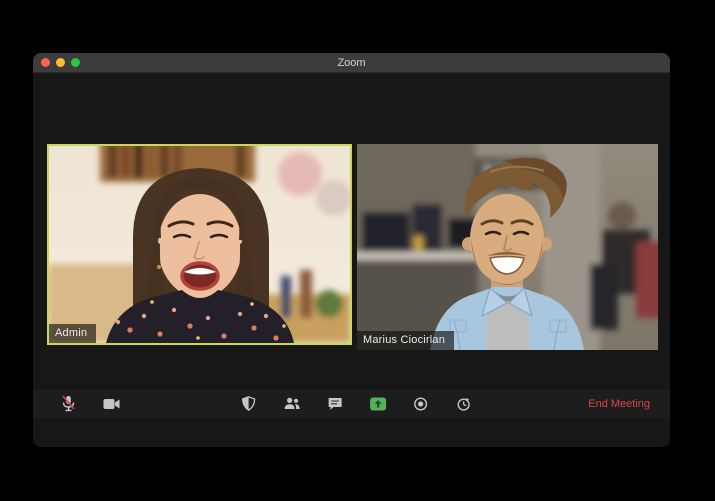 Image resolution: width=715 pixels, height=501 pixels. I want to click on timer-button, so click(463, 403).